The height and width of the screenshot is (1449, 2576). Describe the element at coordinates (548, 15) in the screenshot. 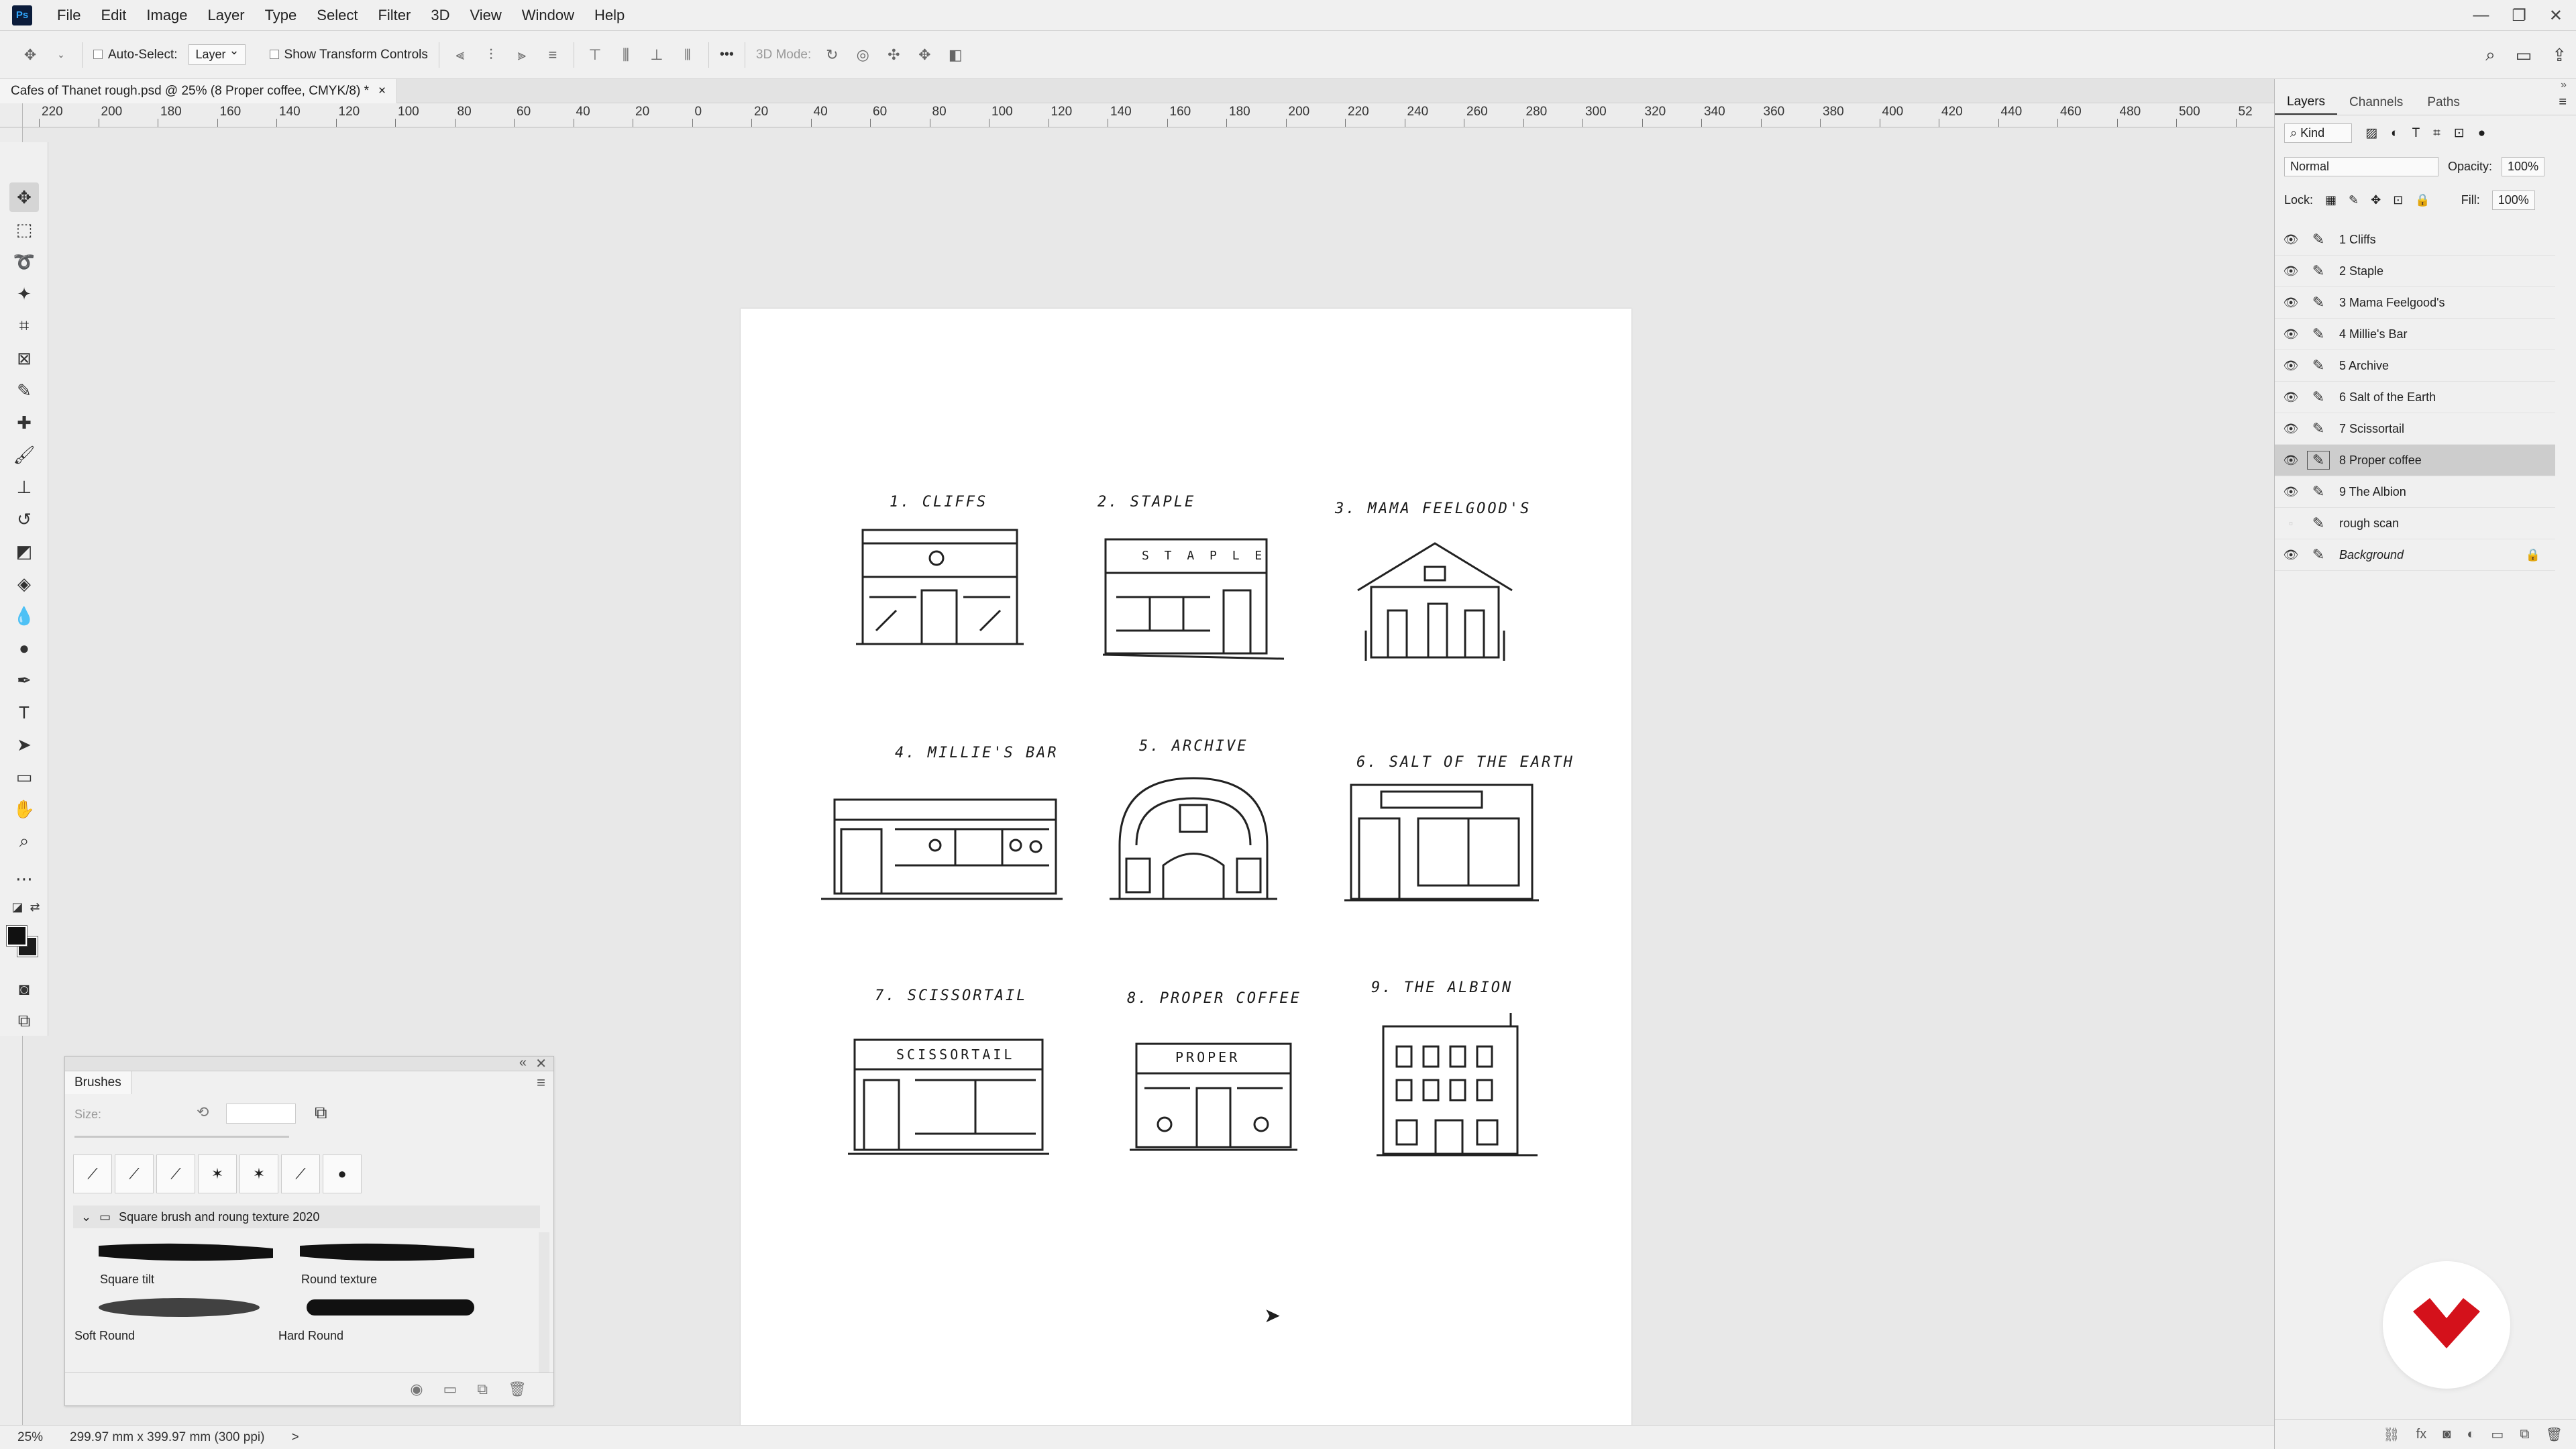

I see `menu-window: Window` at that location.